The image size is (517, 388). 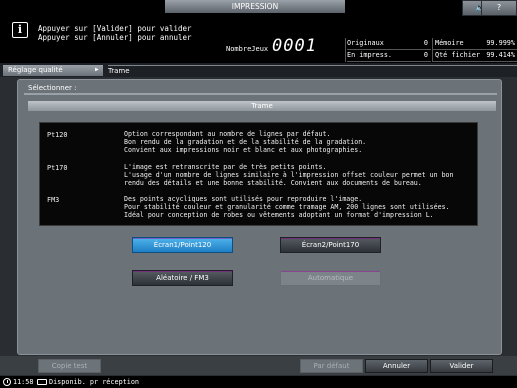 What do you see at coordinates (461, 366) in the screenshot?
I see `confirm-button: Valider` at bounding box center [461, 366].